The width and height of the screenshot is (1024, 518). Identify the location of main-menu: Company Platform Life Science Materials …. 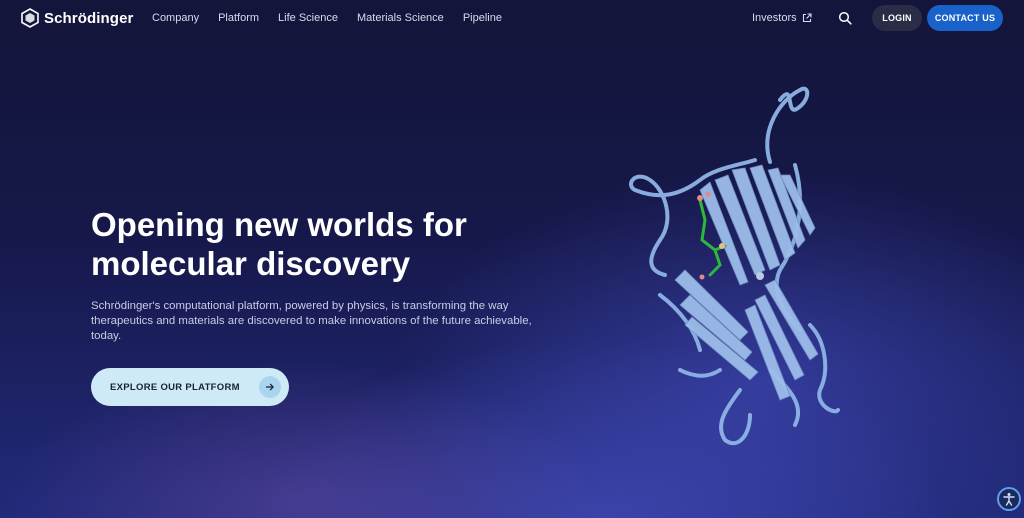
(327, 18).